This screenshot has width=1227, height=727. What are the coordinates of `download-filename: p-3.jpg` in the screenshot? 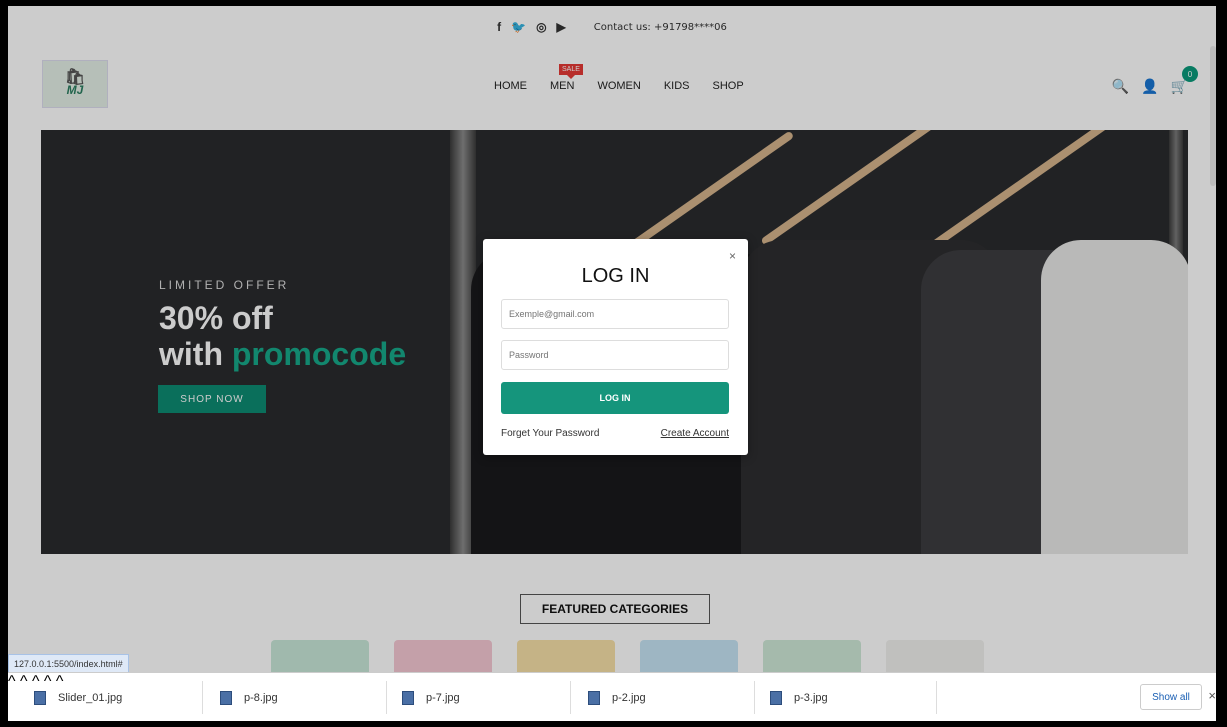 It's located at (811, 698).